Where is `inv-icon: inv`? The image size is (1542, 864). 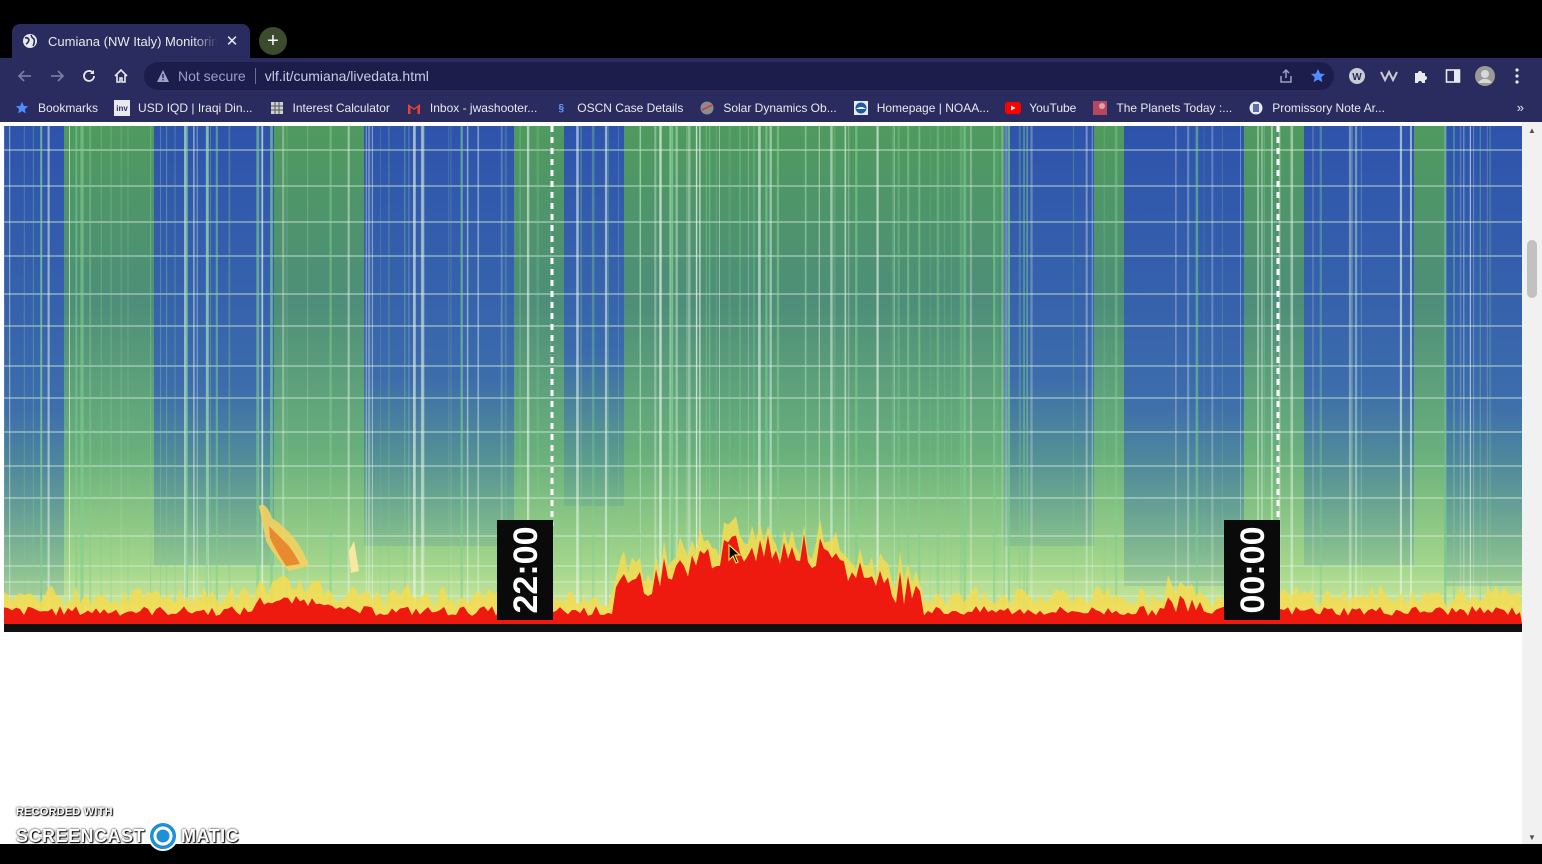
inv-icon: inv is located at coordinates (122, 108).